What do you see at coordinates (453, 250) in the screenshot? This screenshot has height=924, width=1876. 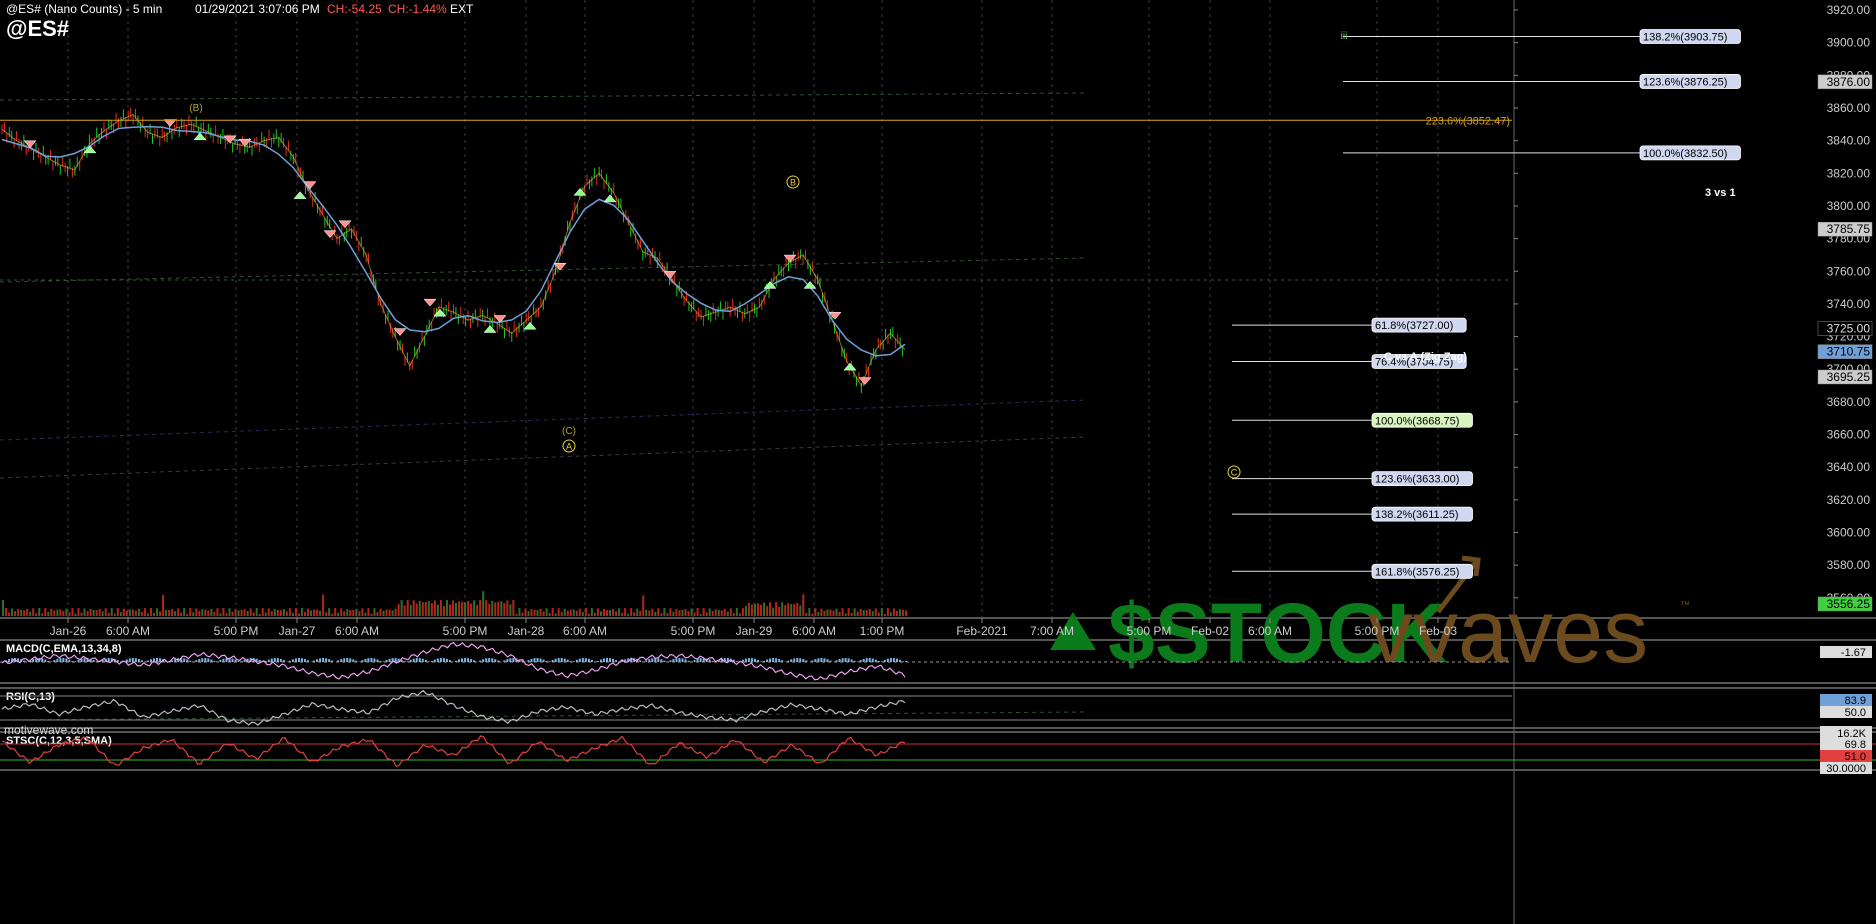 I see `price-series` at bounding box center [453, 250].